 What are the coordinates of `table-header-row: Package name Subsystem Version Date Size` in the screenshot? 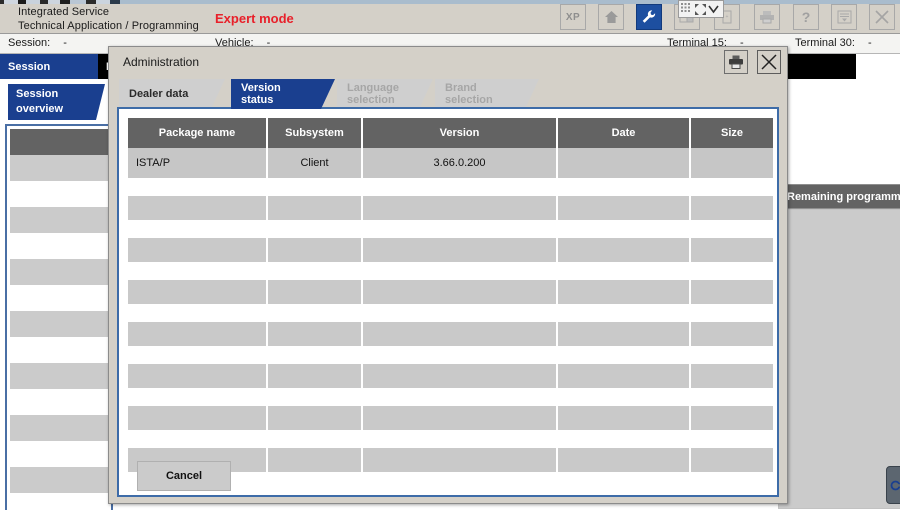 It's located at (450, 133).